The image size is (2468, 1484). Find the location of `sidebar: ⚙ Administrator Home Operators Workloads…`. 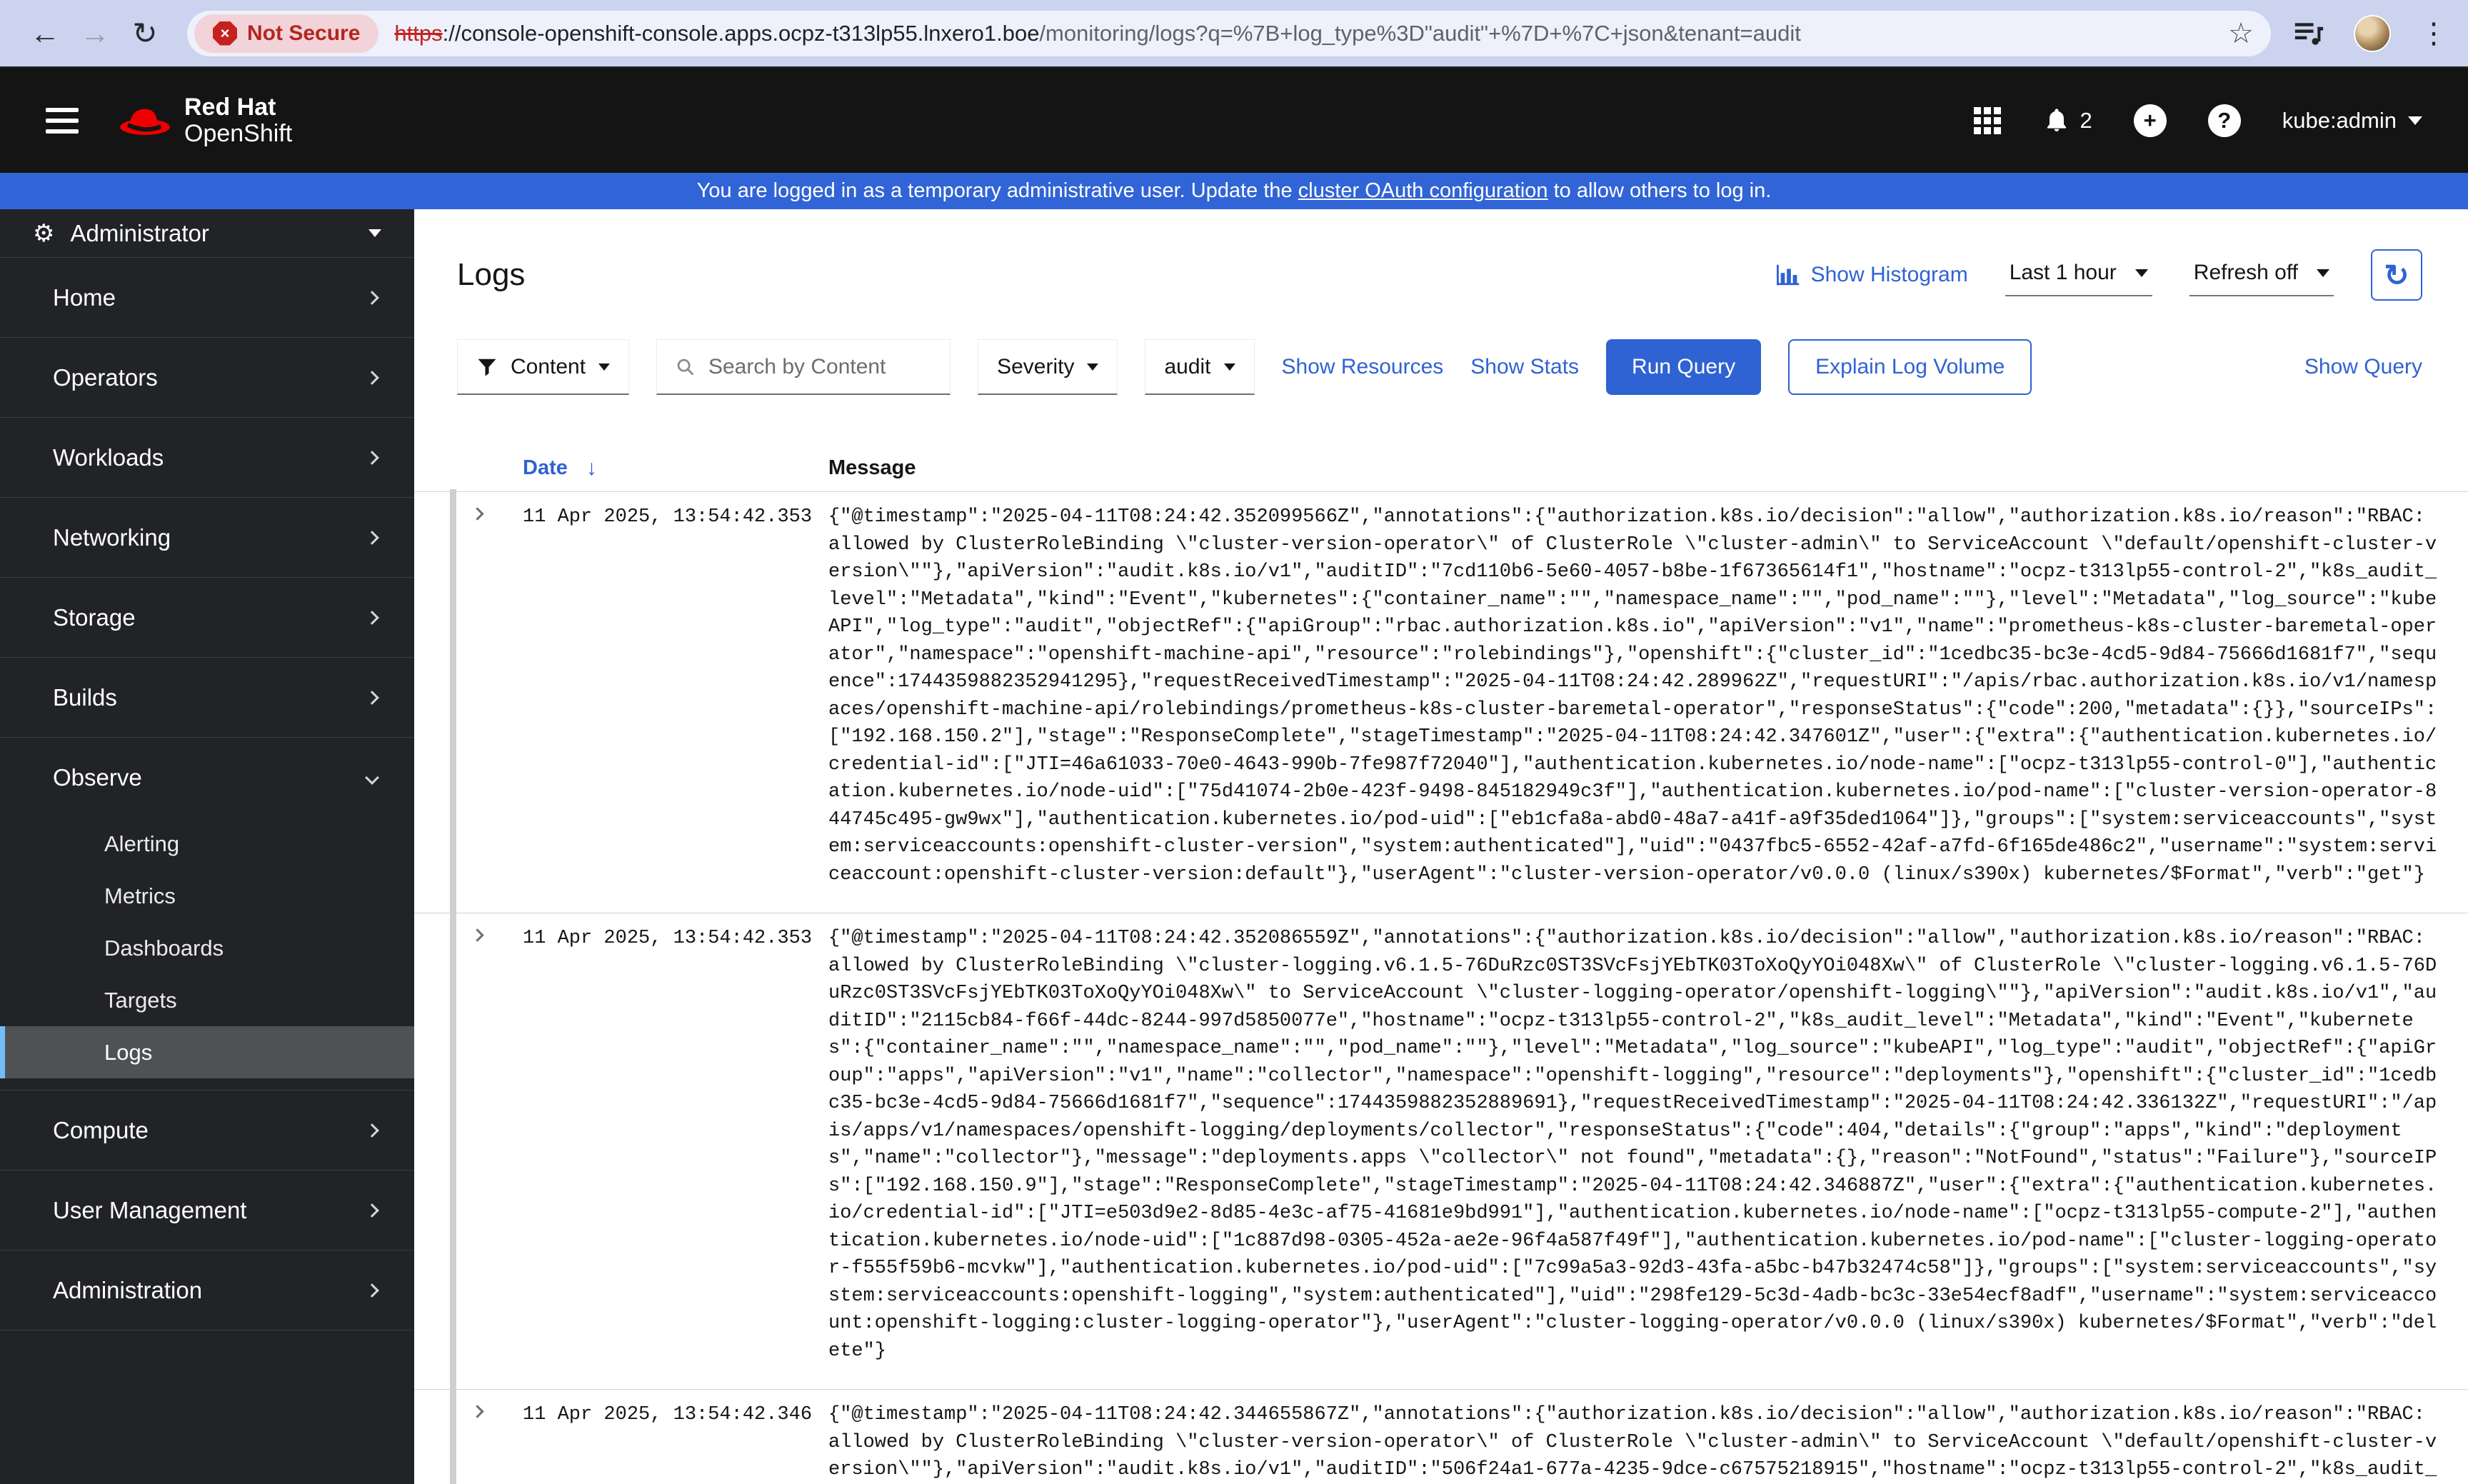

sidebar: ⚙ Administrator Home Operators Workloads… is located at coordinates (207, 846).